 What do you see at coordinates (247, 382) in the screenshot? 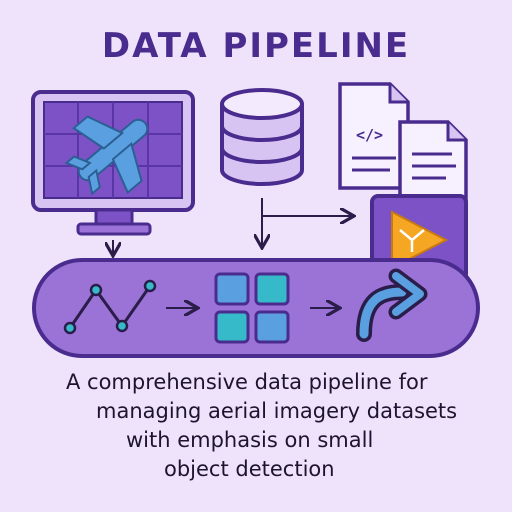
I see `caption-line: A comprehensive data pipeline for` at bounding box center [247, 382].